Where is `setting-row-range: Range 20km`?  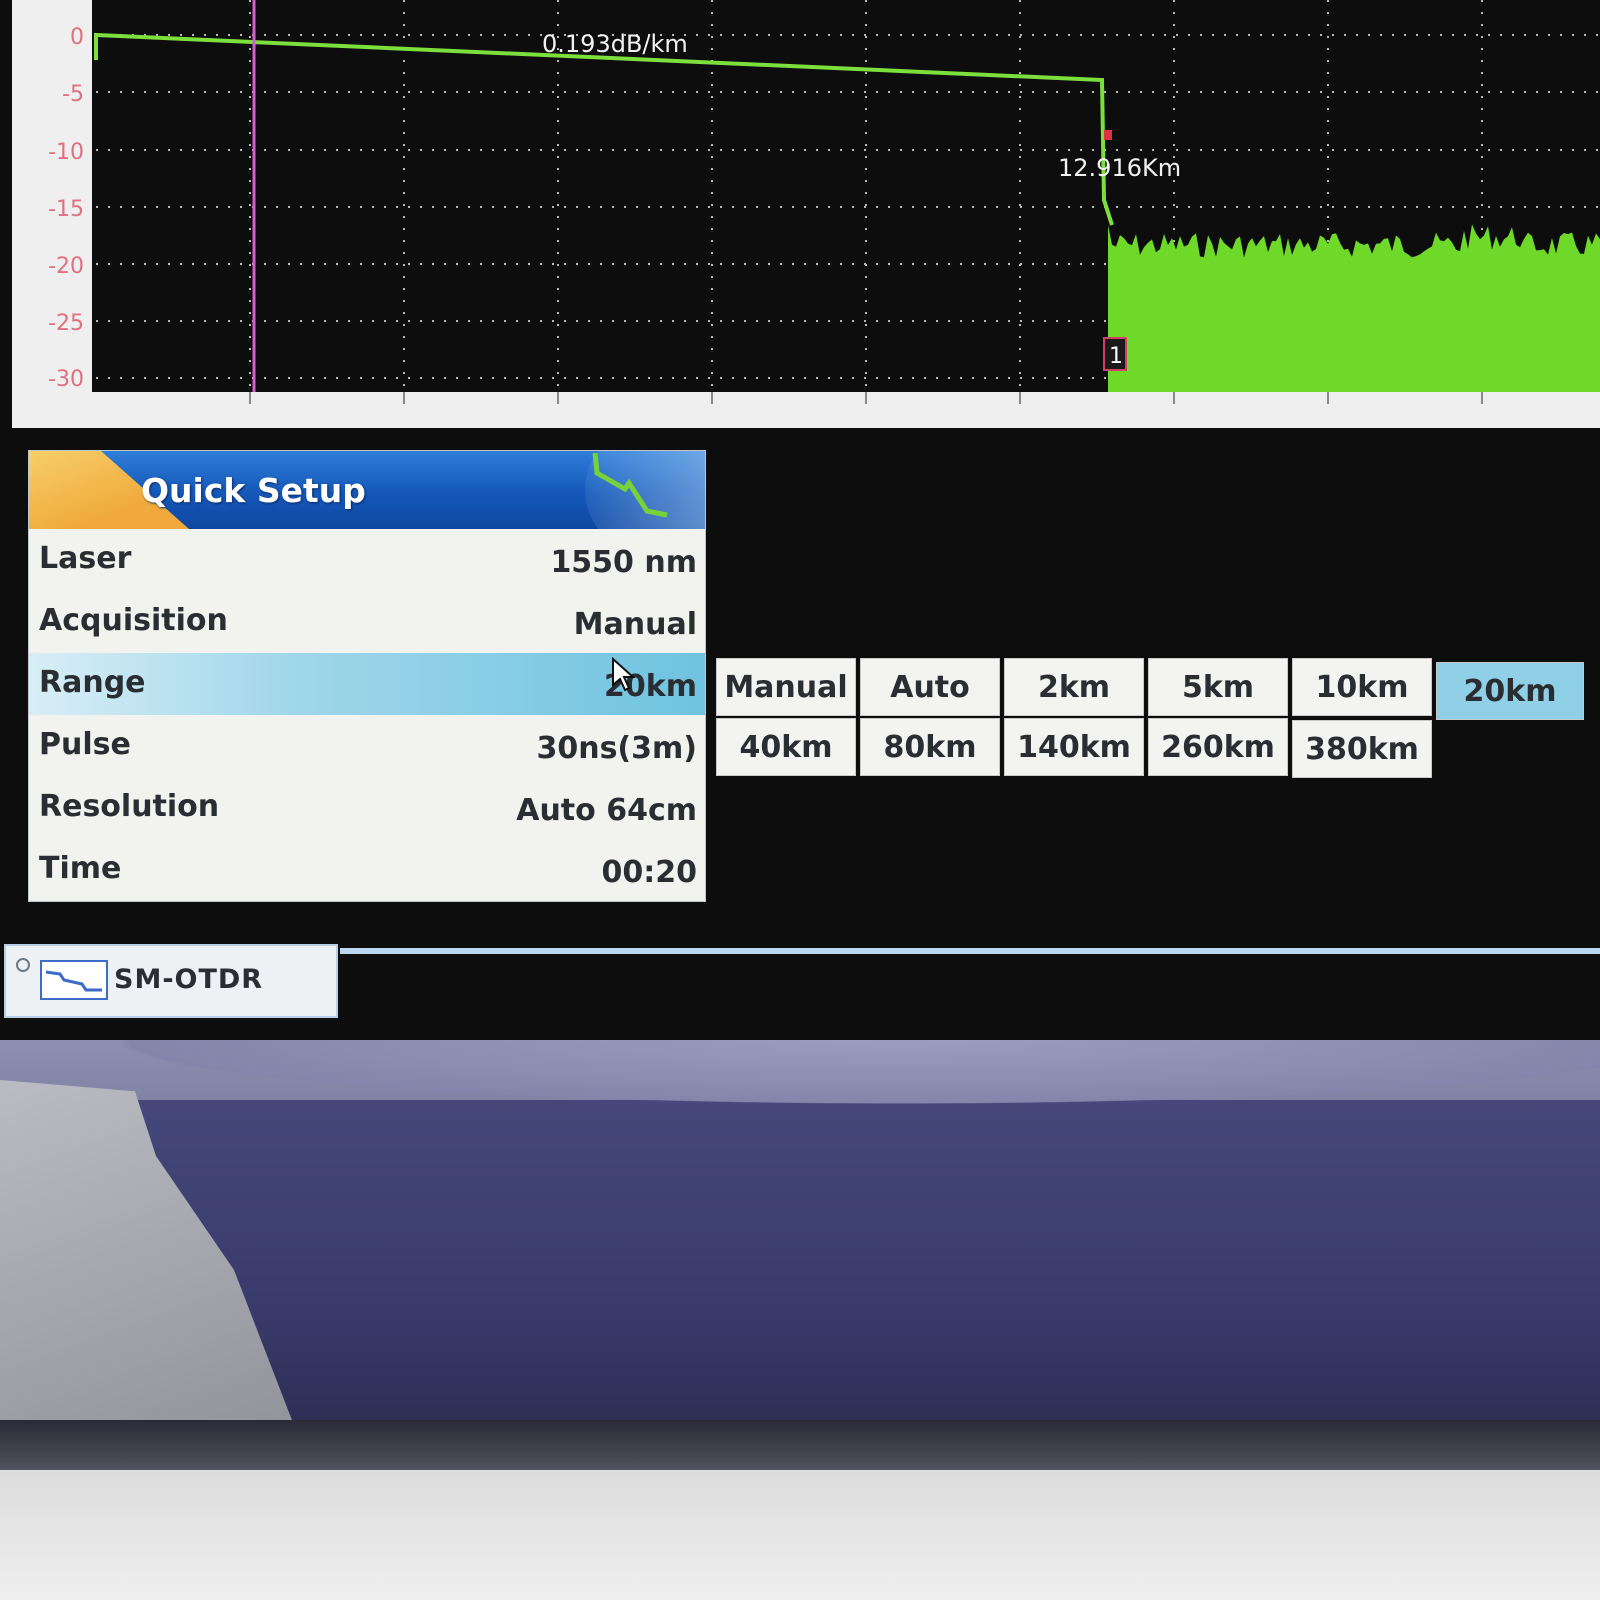 setting-row-range: Range 20km is located at coordinates (367, 684).